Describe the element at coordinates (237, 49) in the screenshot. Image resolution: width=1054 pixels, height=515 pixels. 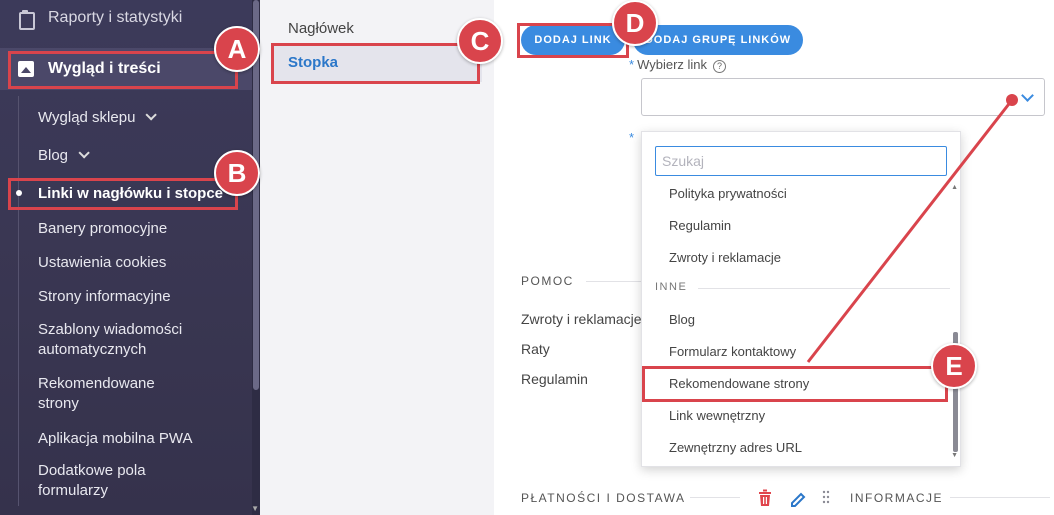
I see `annotation-badge-a: A` at that location.